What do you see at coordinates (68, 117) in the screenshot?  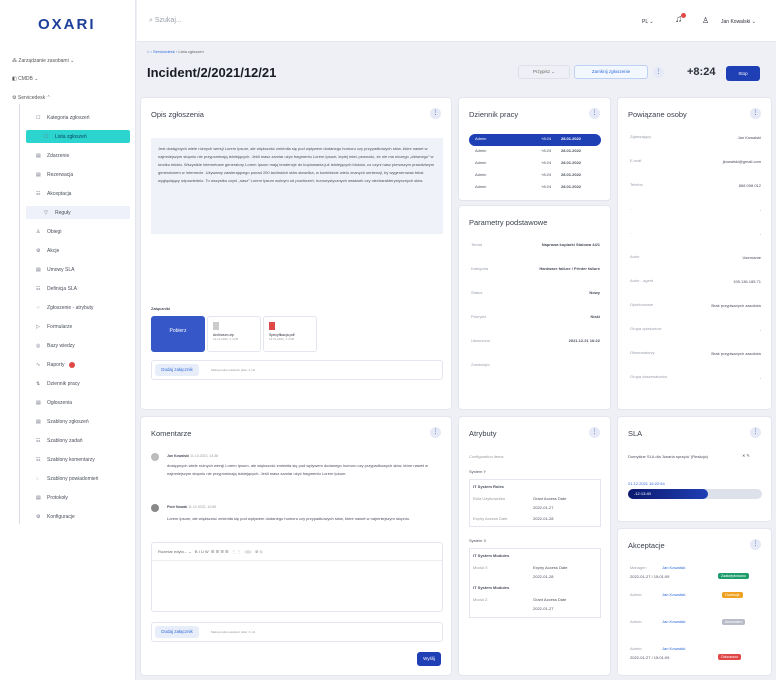 I see `sidebar-item-label: Kategoria zgłoszeń` at bounding box center [68, 117].